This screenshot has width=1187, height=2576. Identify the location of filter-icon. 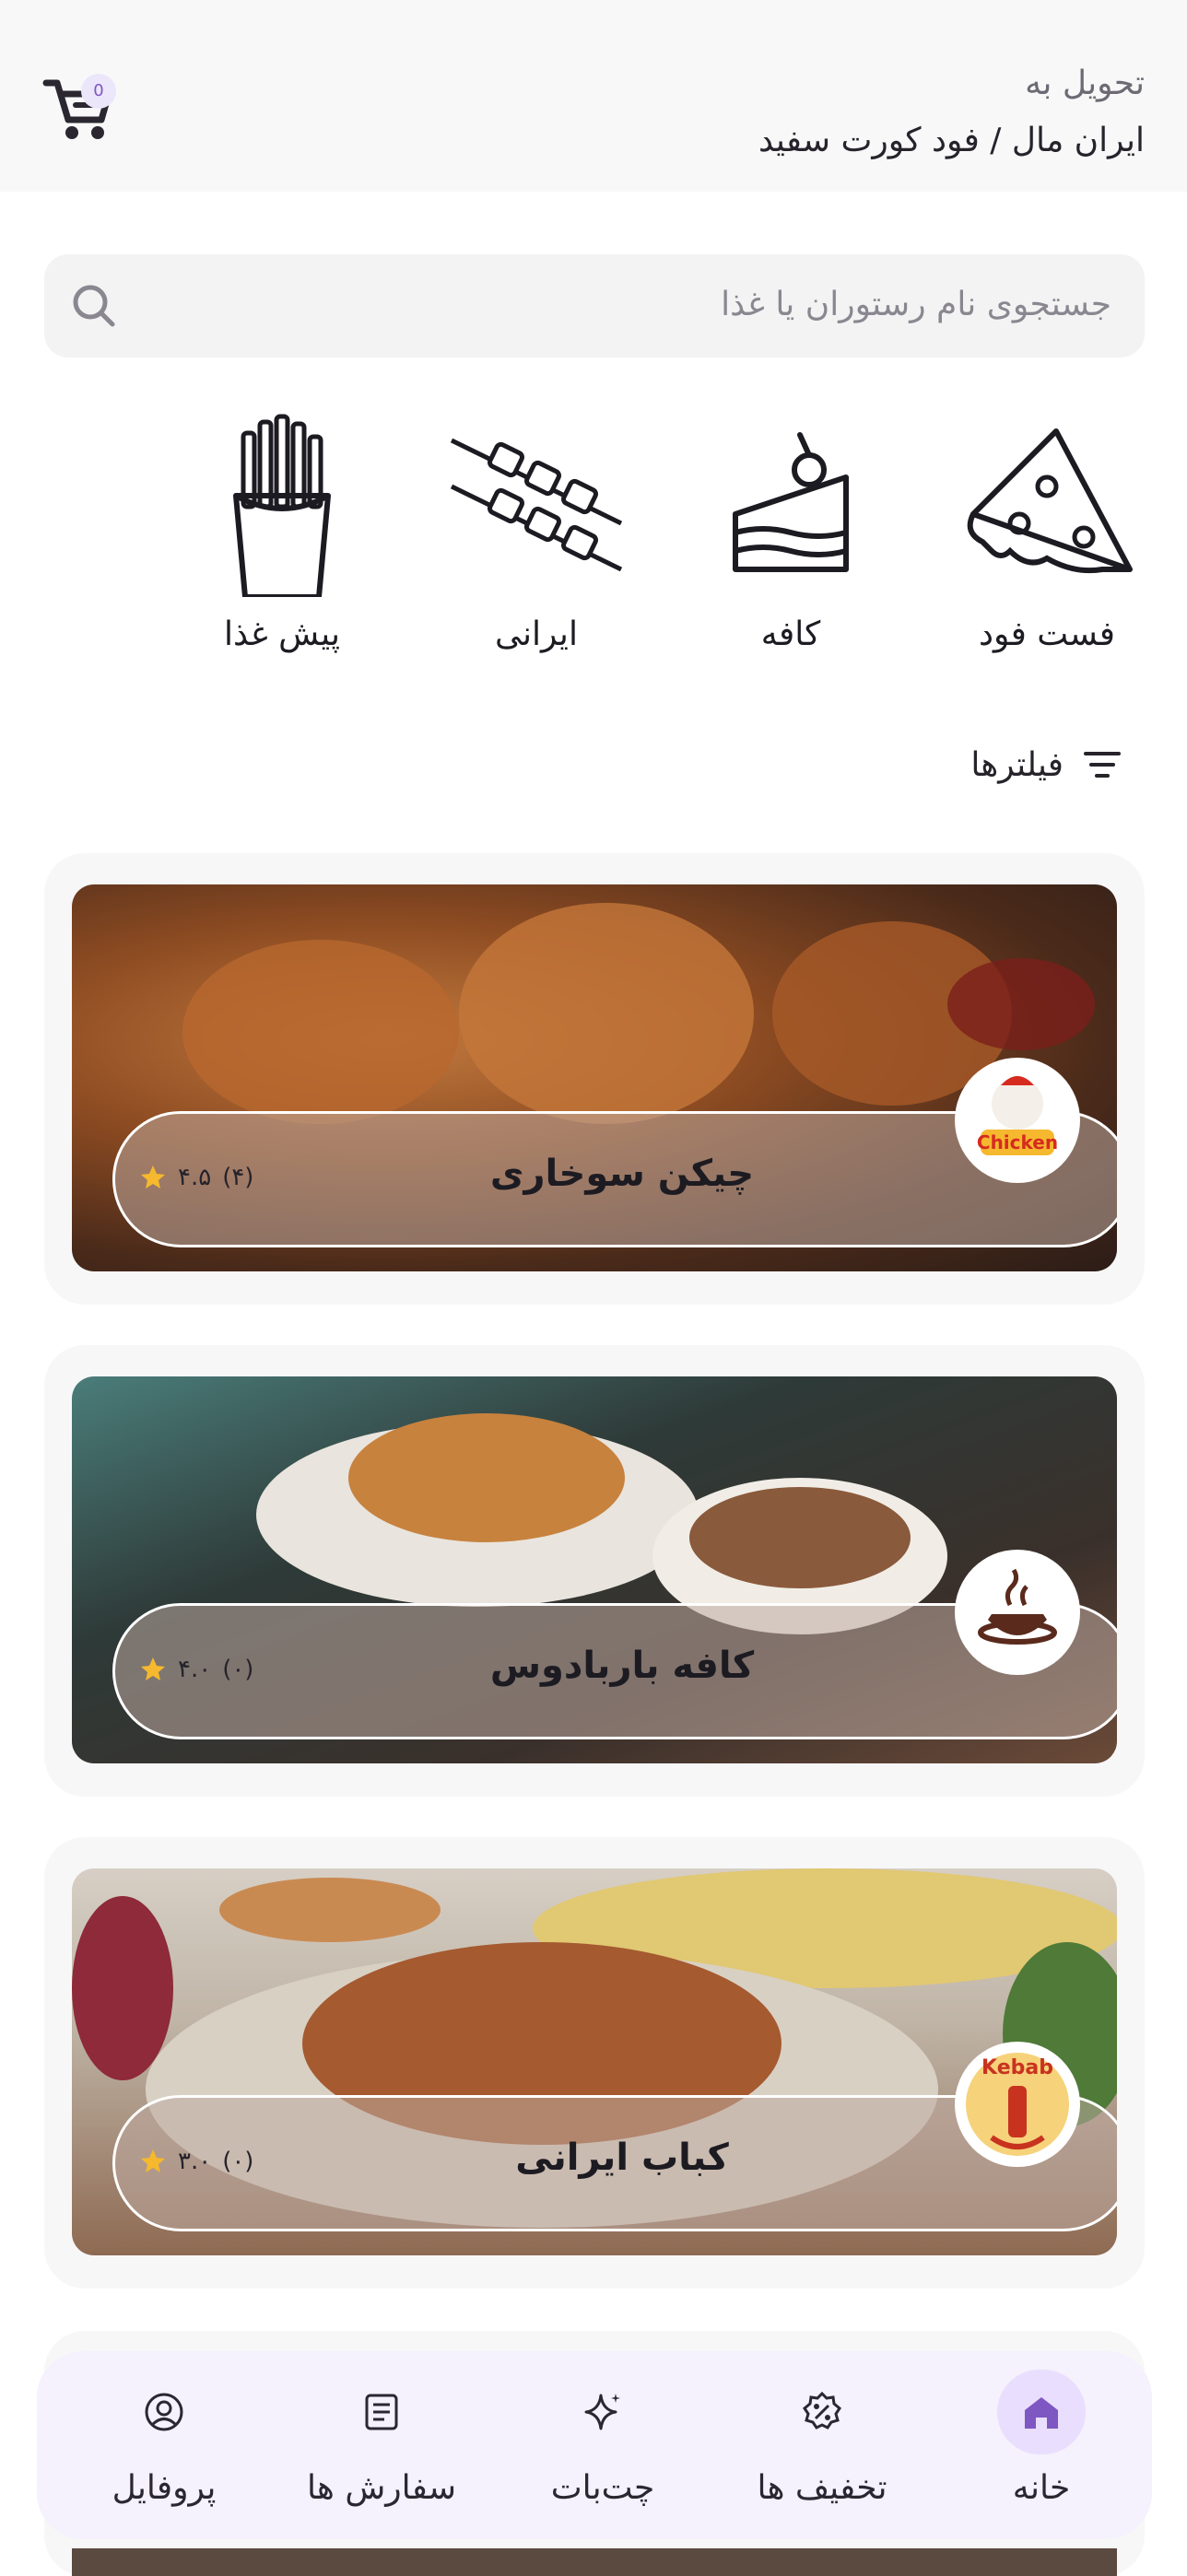
(1102, 765).